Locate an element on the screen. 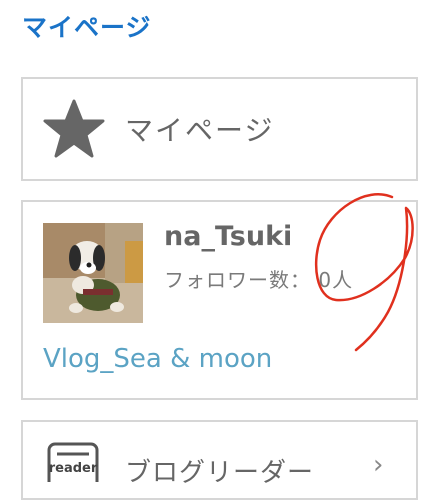  avatar-image is located at coordinates (93, 273).